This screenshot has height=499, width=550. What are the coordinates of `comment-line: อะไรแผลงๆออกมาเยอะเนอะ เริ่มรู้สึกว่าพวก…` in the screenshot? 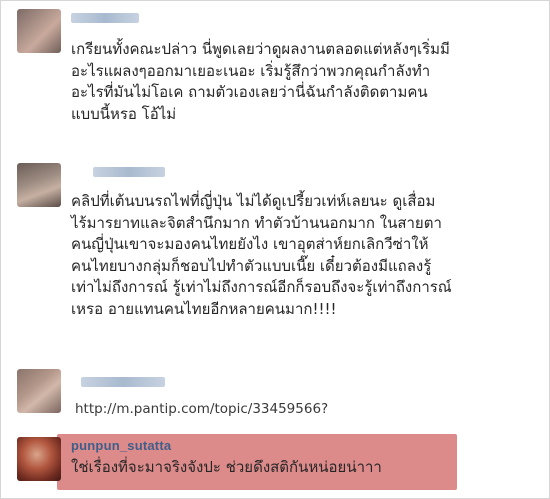 It's located at (251, 70).